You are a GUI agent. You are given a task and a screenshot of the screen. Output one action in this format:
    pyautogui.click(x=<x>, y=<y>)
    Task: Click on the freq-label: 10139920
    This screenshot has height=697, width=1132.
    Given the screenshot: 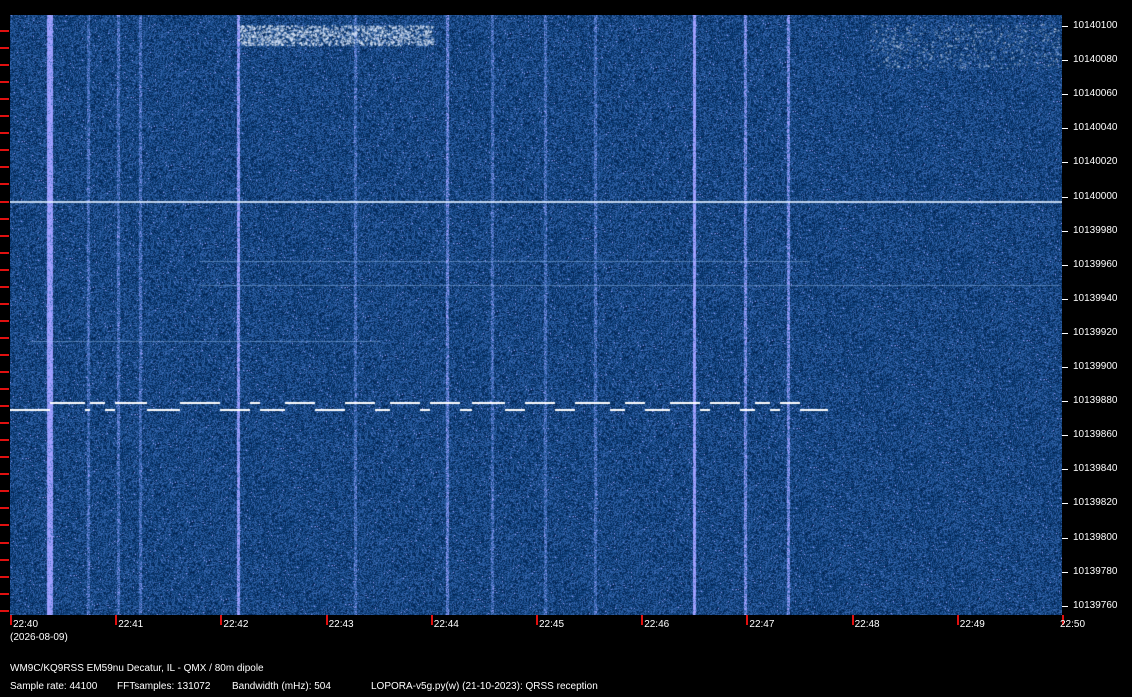 What is the action you would take?
    pyautogui.click(x=1095, y=332)
    